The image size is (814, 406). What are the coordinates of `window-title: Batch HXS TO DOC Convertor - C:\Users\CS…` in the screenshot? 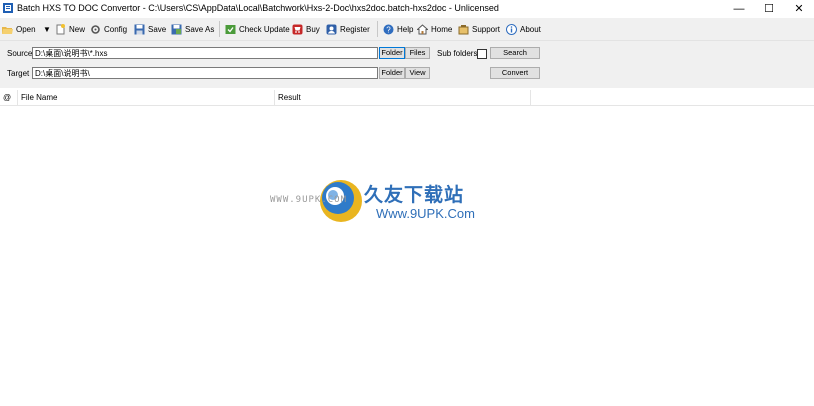 It's located at (258, 8).